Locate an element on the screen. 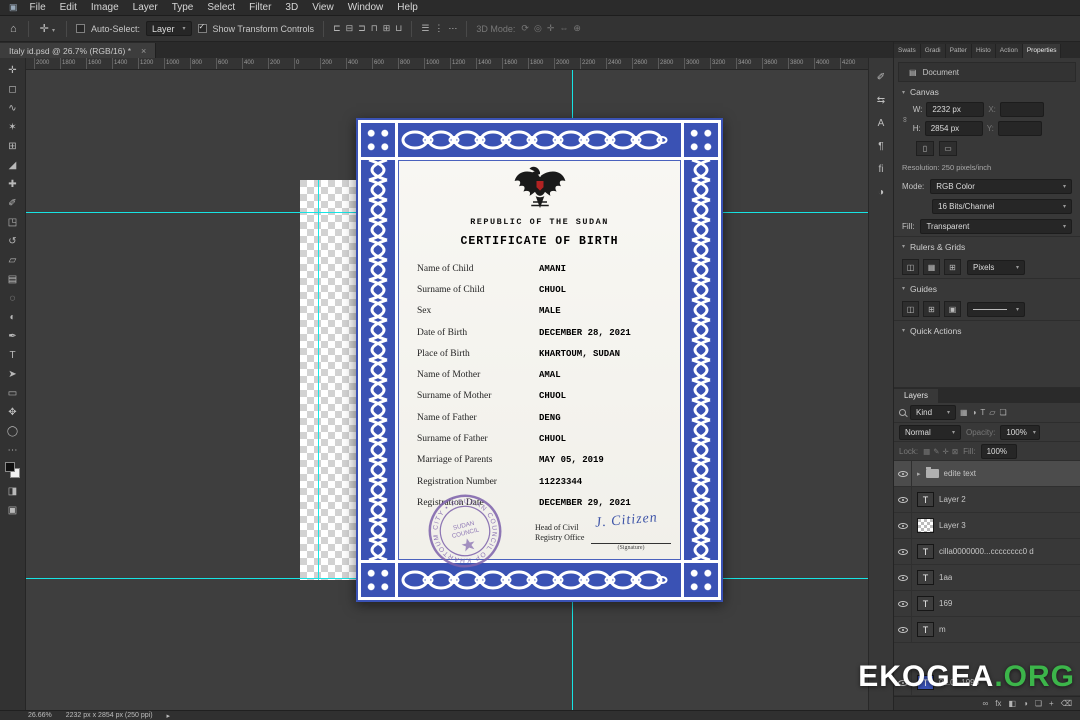 This screenshot has width=1080, height=720. gradient-tool: ▤ is located at coordinates (13, 279).